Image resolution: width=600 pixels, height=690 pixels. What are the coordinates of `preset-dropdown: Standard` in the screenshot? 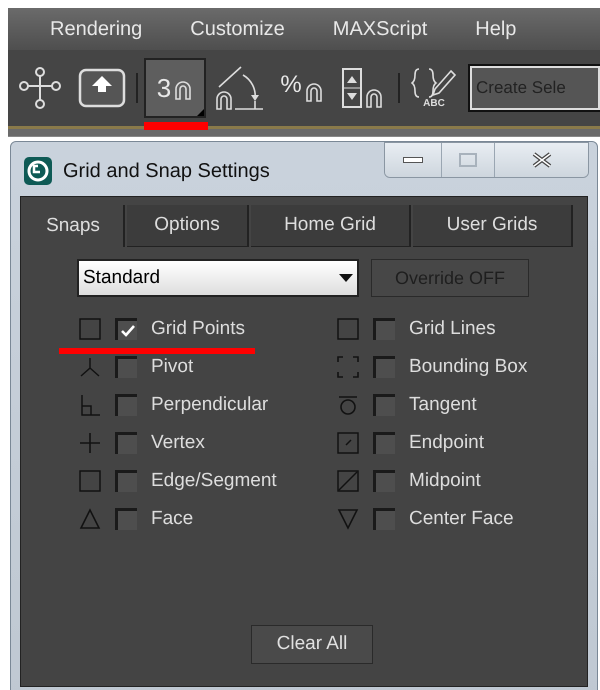 It's located at (218, 278).